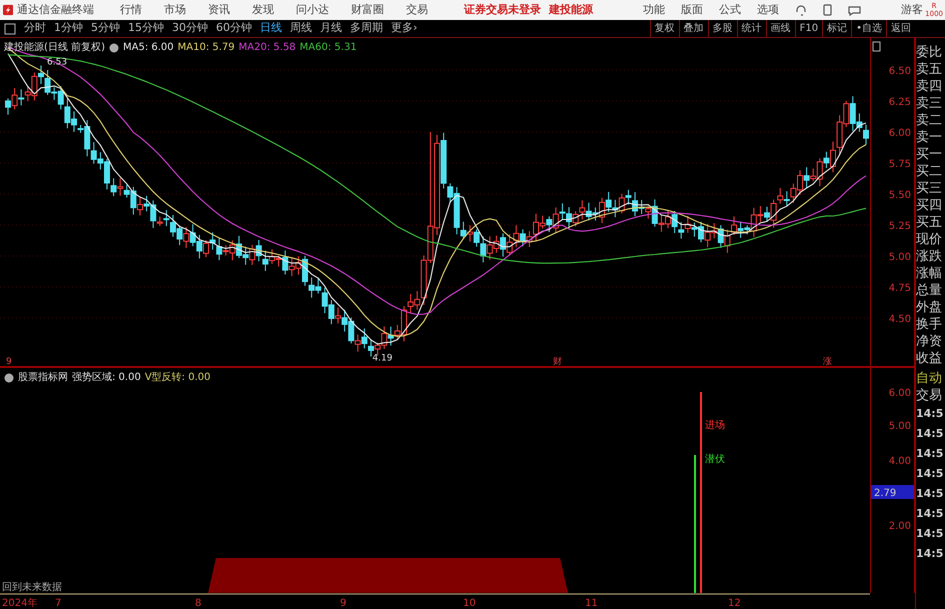  Describe the element at coordinates (715, 425) in the screenshot. I see `signal-label: 进场` at that location.